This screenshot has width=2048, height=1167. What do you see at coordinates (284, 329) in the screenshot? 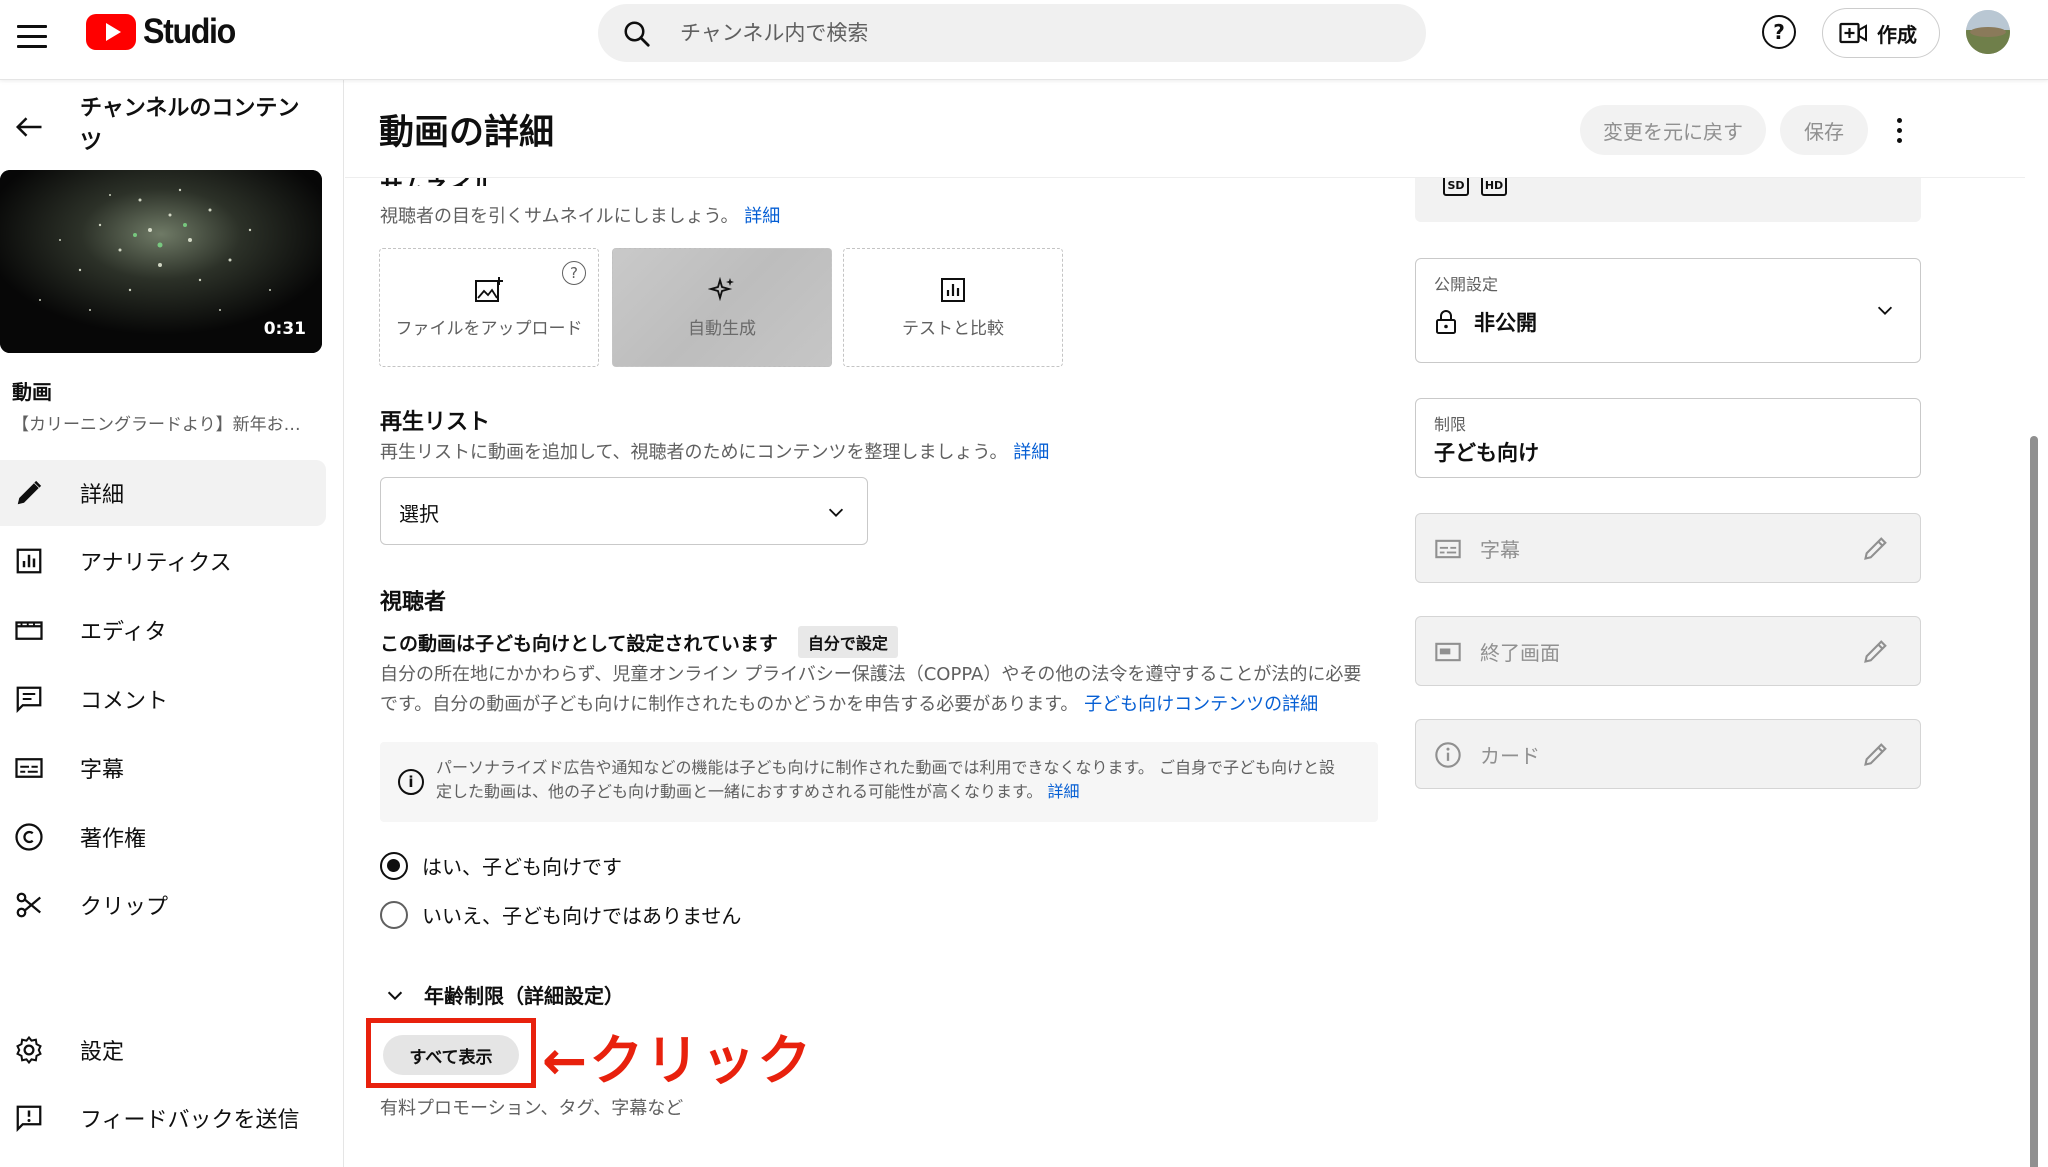
I see `video-duration: 0:31` at bounding box center [284, 329].